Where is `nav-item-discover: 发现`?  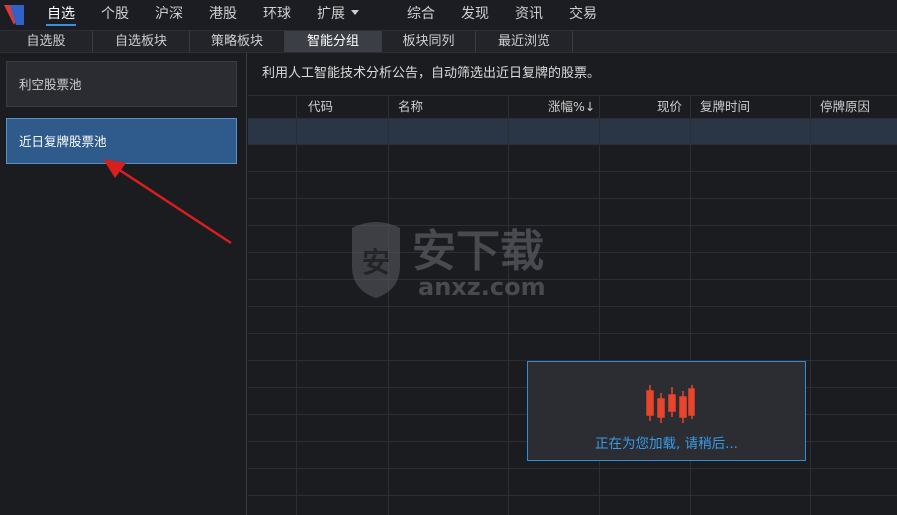
nav-item-discover: 发现 is located at coordinates (475, 15).